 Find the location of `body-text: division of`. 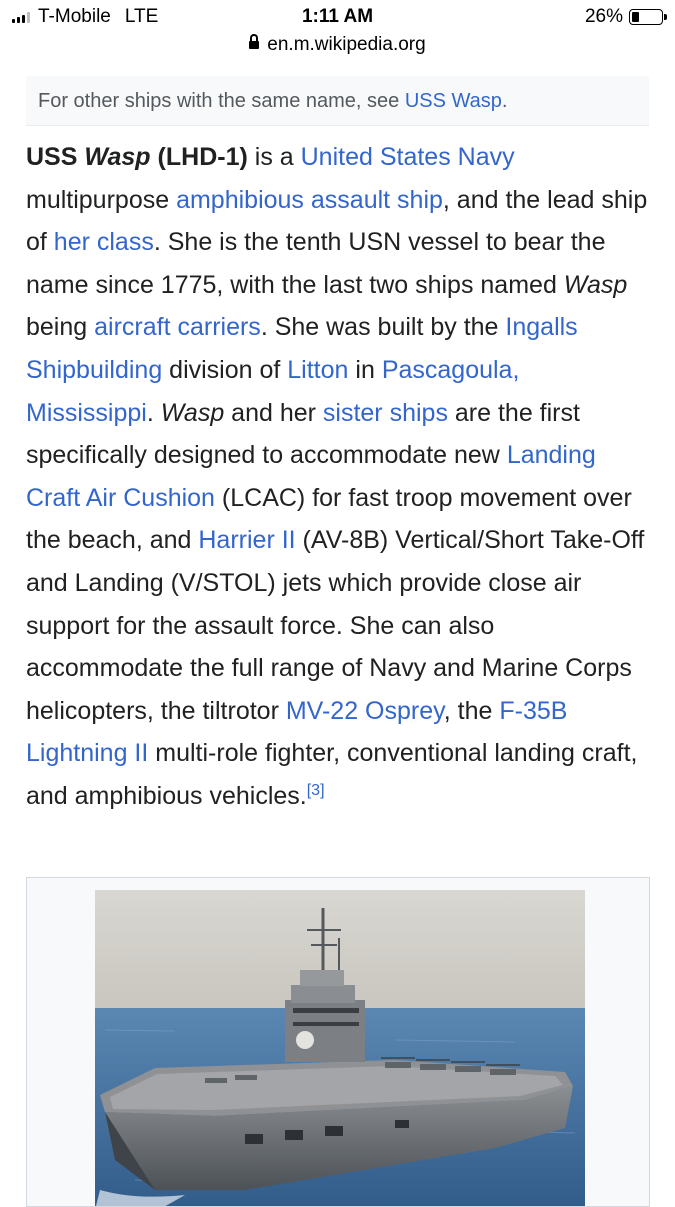

body-text: division of is located at coordinates (225, 369).